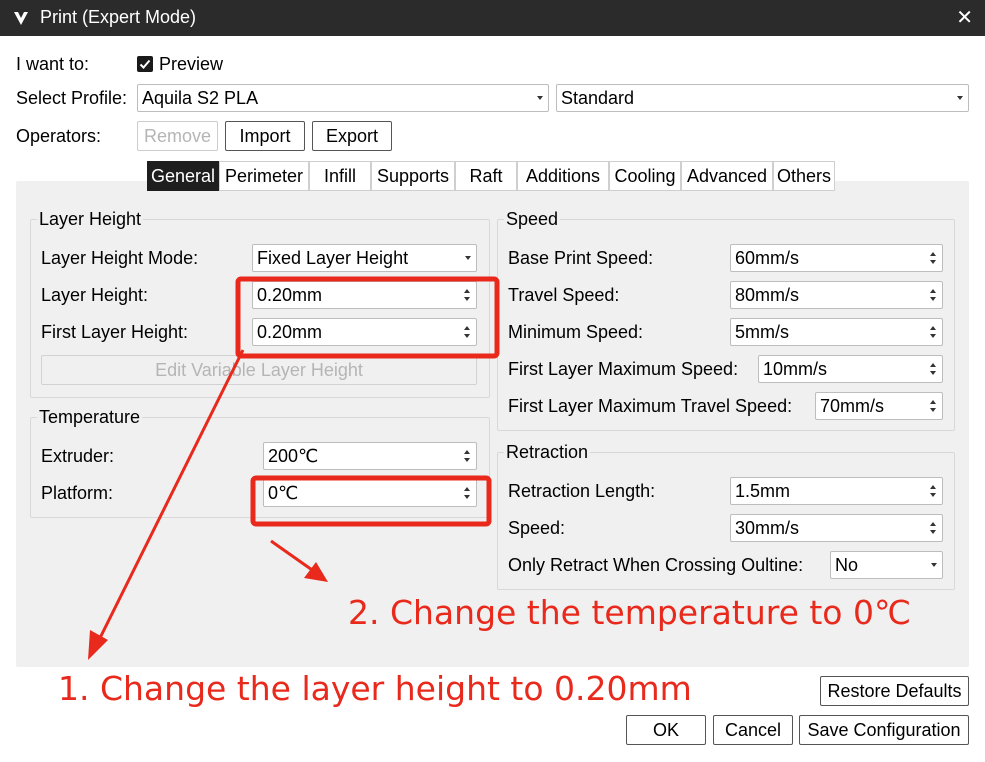 Image resolution: width=985 pixels, height=762 pixels. What do you see at coordinates (340, 176) in the screenshot?
I see `tab-infill: Infill` at bounding box center [340, 176].